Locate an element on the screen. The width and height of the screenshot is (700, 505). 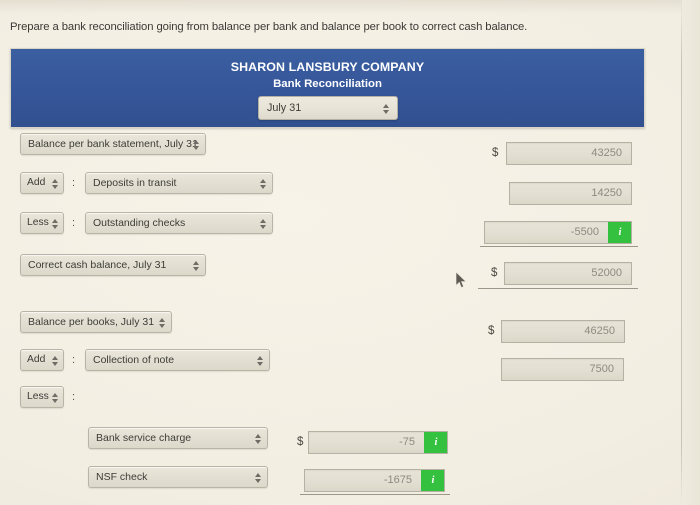
mouse-pointer-icon is located at coordinates (461, 280).